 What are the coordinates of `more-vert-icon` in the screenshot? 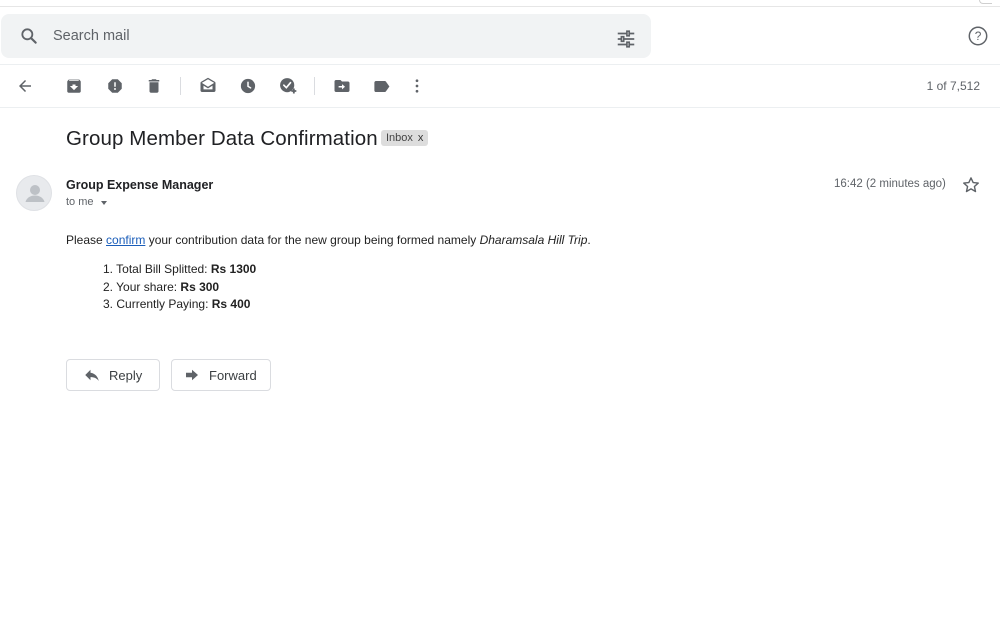 It's located at (417, 86).